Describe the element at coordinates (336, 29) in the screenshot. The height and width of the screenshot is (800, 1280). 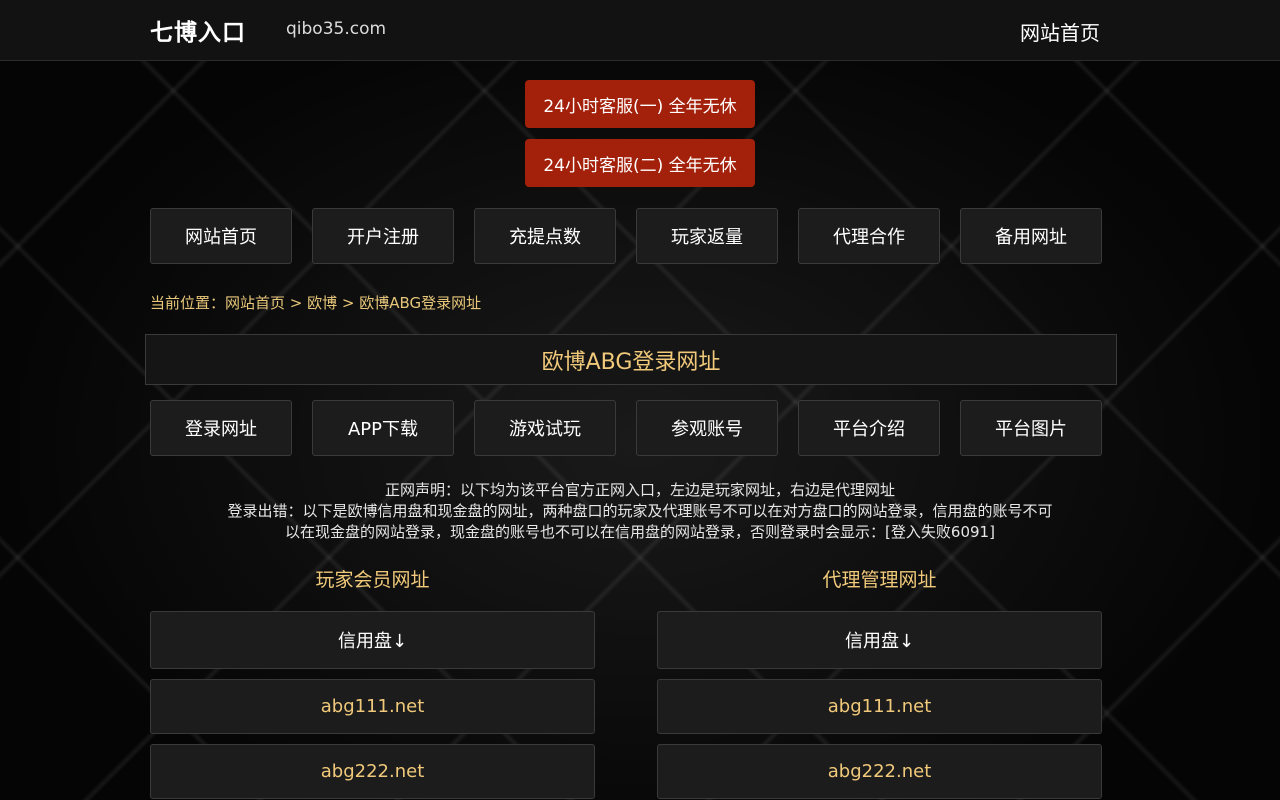
I see `site-domain: qibo35.com` at that location.